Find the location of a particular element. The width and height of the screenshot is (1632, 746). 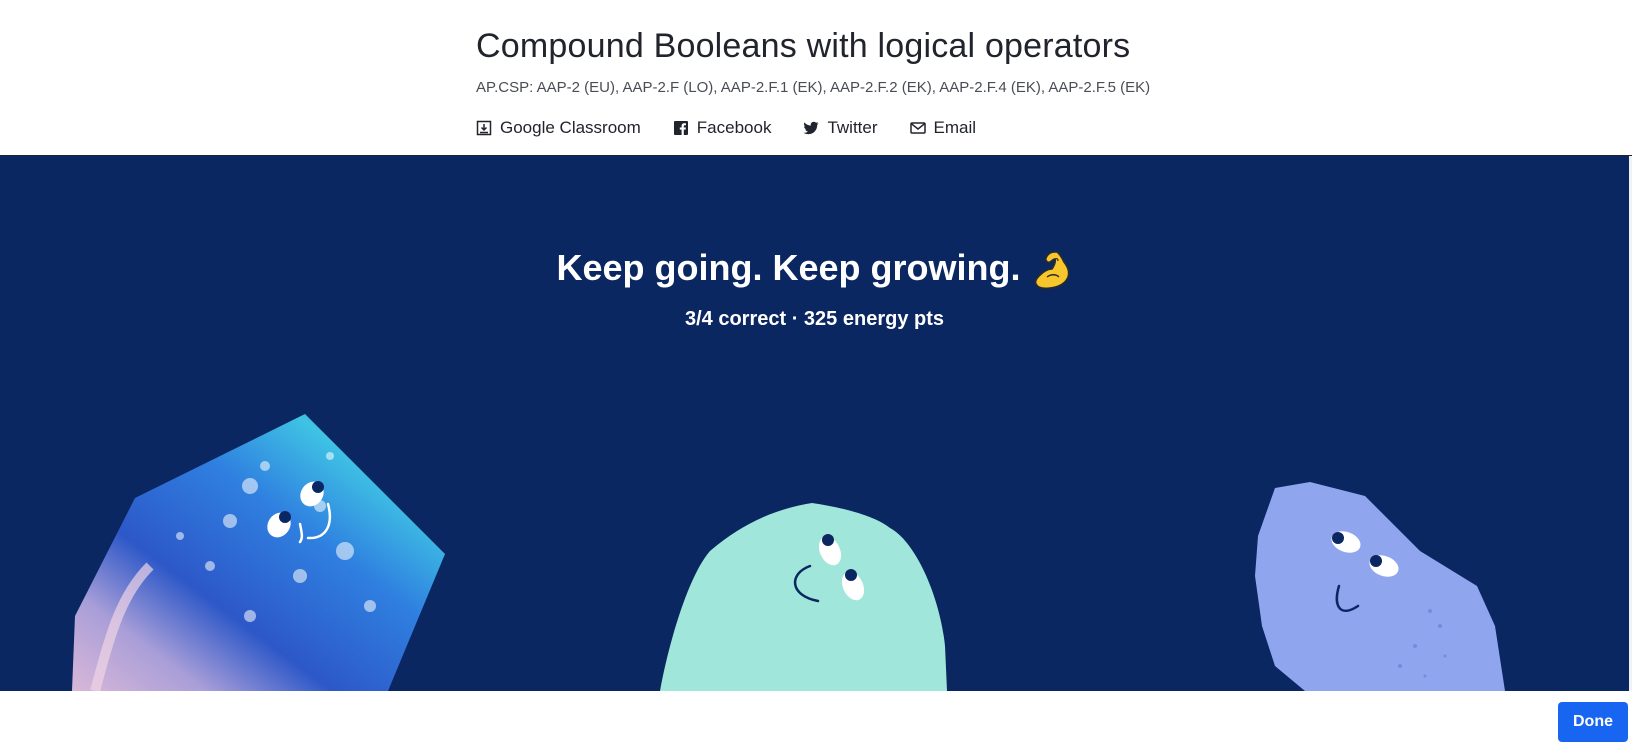

share-email-link: Email is located at coordinates (943, 128).